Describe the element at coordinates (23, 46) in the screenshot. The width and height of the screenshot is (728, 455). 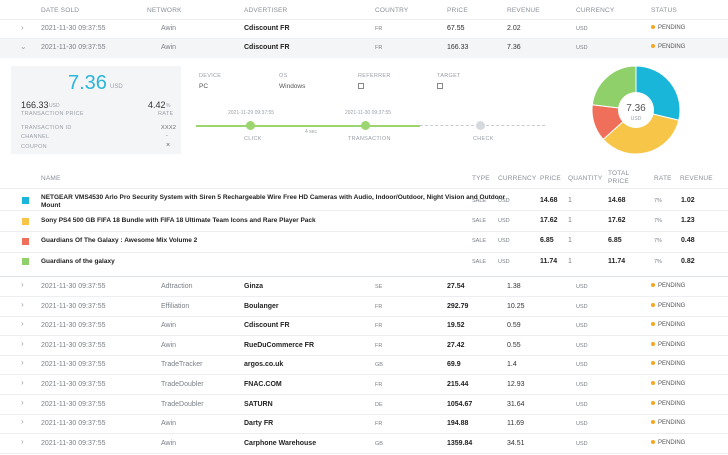
I see `chevron-down-icon: ⌄` at that location.